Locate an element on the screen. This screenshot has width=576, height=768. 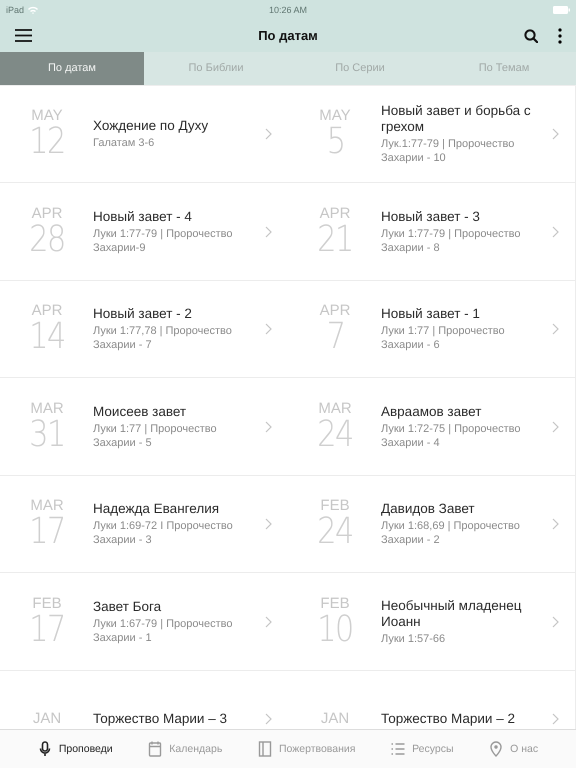
sermon-title: Необычный младенец Иоанн is located at coordinates (456, 614).